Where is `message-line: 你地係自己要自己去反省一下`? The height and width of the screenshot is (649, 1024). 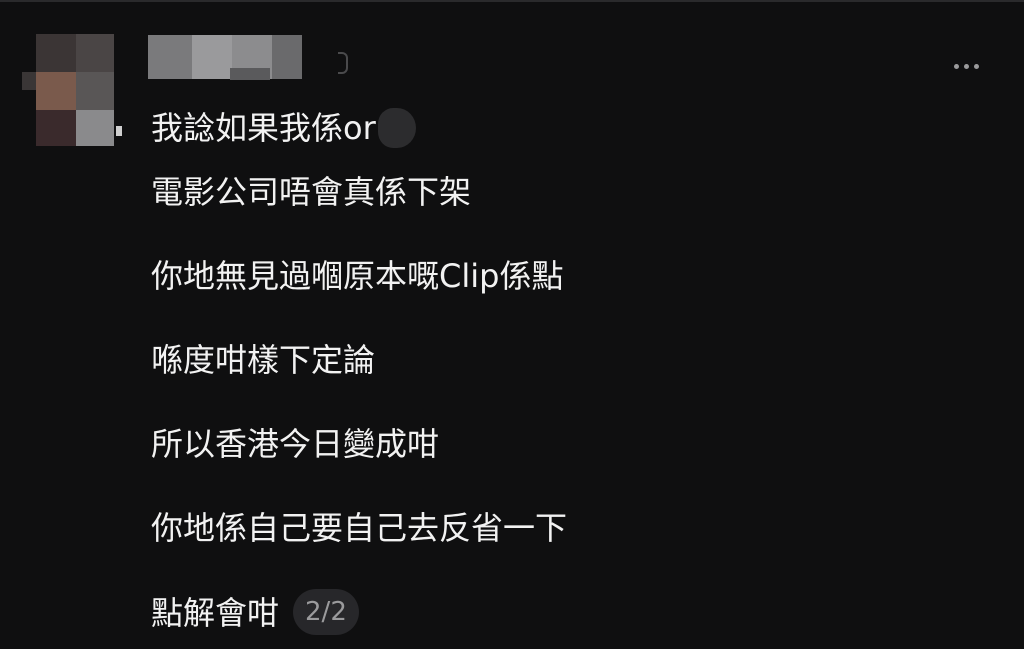
message-line: 你地係自己要自己去反省一下 is located at coordinates (359, 528).